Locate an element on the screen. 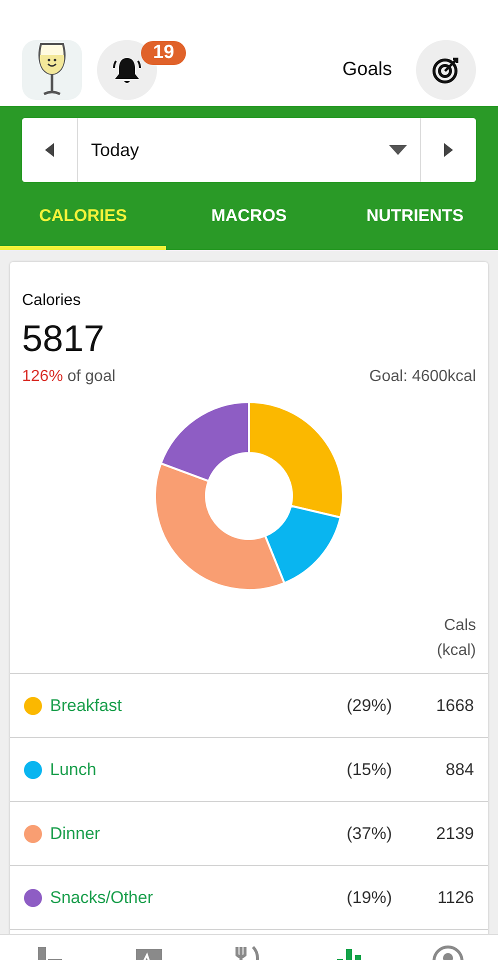  goal-percentage: 126% of goal is located at coordinates (69, 377).